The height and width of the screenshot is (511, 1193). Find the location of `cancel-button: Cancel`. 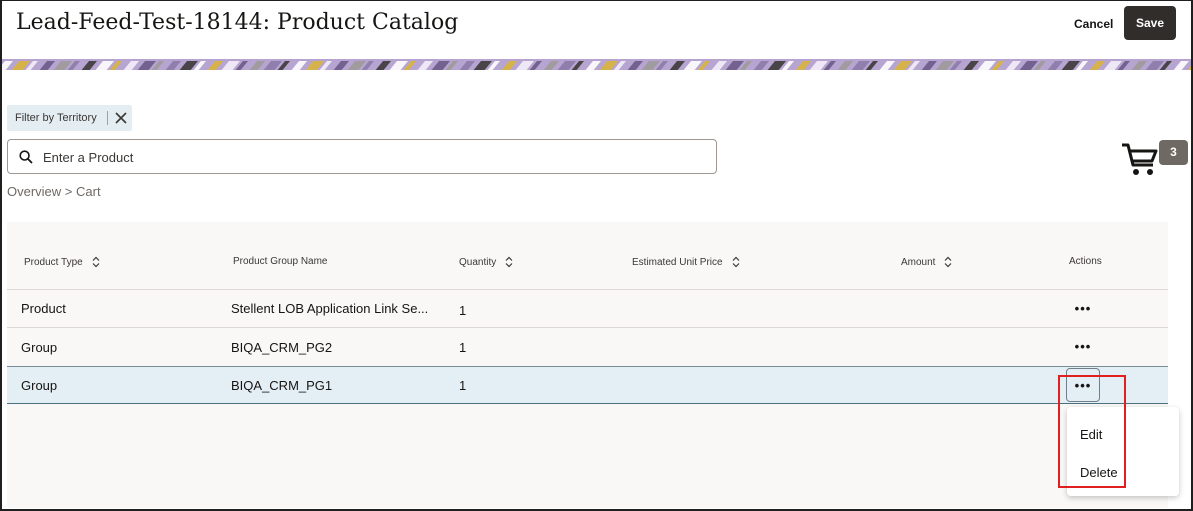

cancel-button: Cancel is located at coordinates (1093, 24).